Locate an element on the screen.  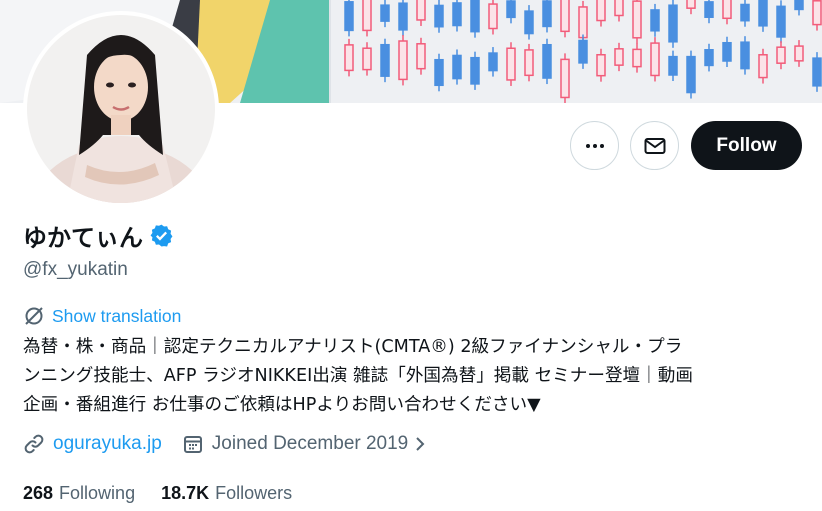
message-button is located at coordinates (654, 145).